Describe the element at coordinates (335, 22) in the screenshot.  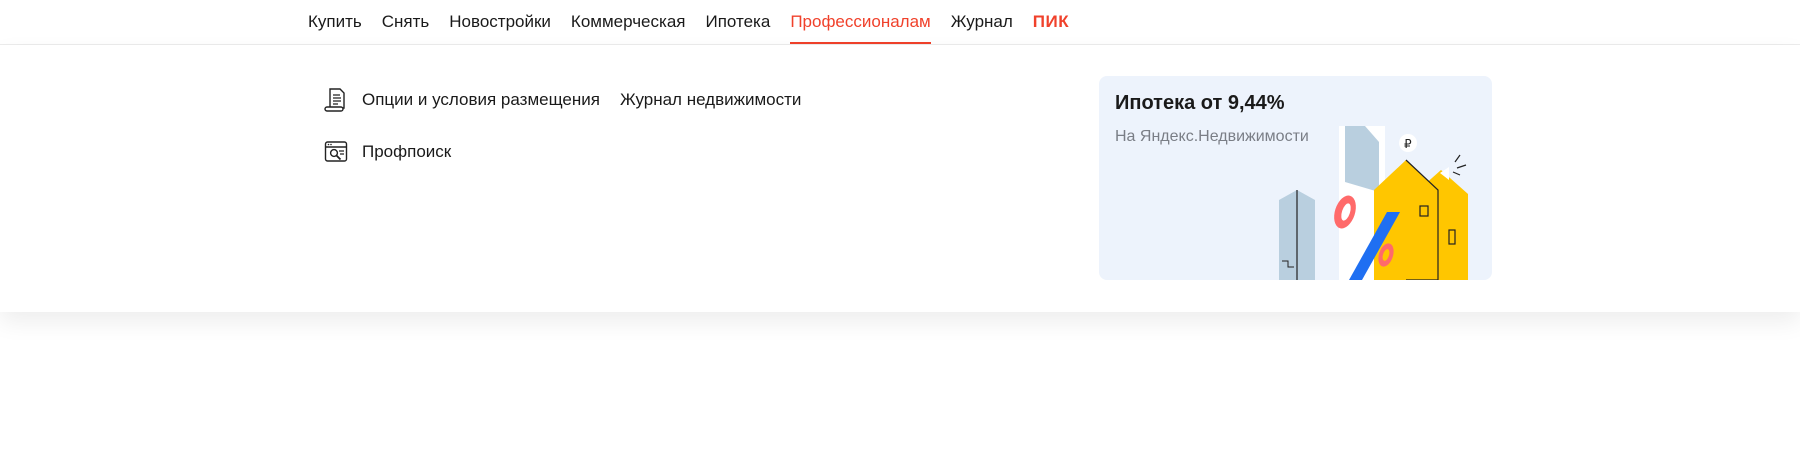
I see `nav-item-buy: Купить` at that location.